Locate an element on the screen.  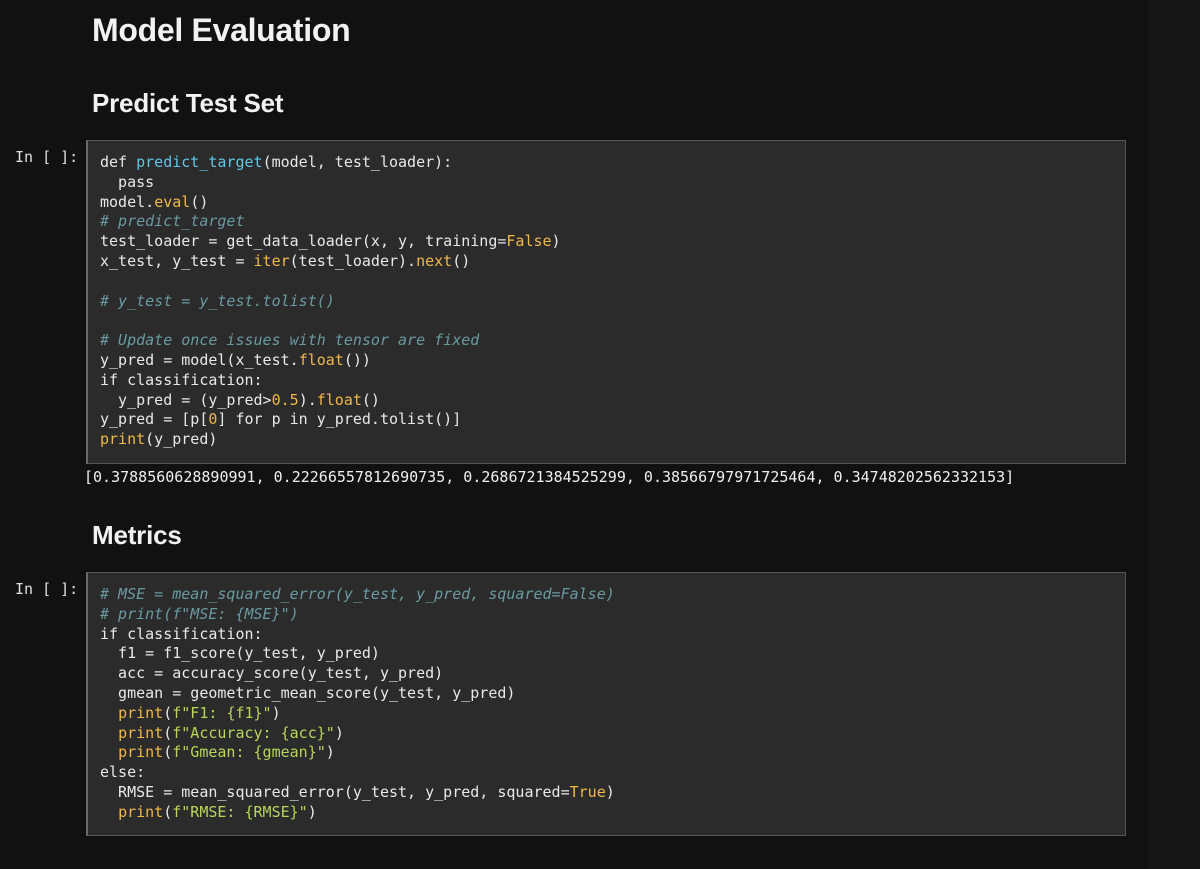
code-token: pass is located at coordinates (127, 181).